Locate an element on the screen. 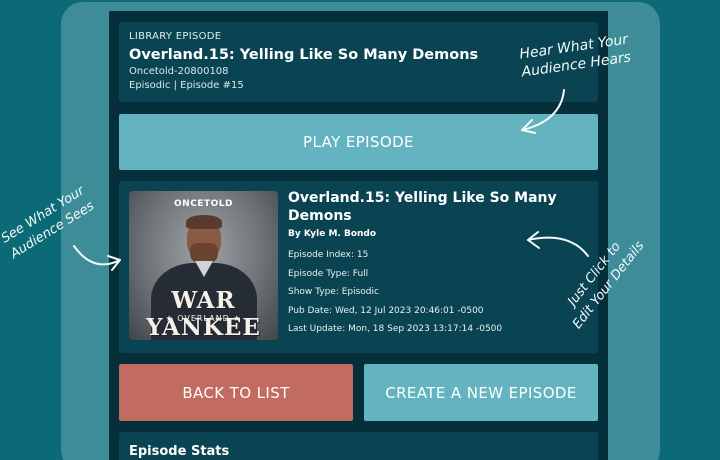 Image resolution: width=720 pixels, height=460 pixels. arrow-to-details-icon is located at coordinates (558, 244).